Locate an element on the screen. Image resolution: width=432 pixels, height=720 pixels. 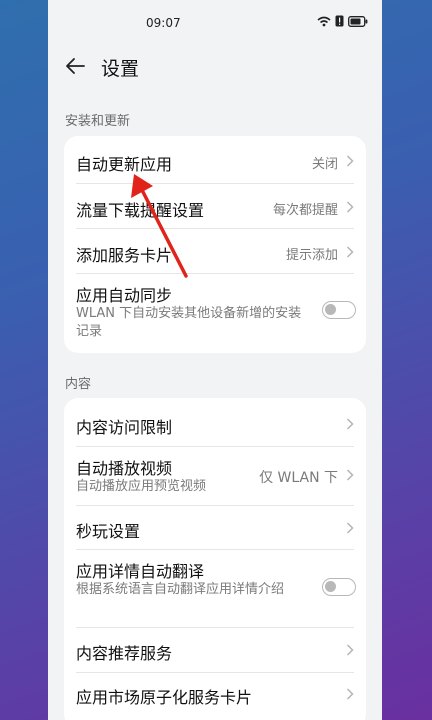
page-title: 设置 is located at coordinates (120, 69).